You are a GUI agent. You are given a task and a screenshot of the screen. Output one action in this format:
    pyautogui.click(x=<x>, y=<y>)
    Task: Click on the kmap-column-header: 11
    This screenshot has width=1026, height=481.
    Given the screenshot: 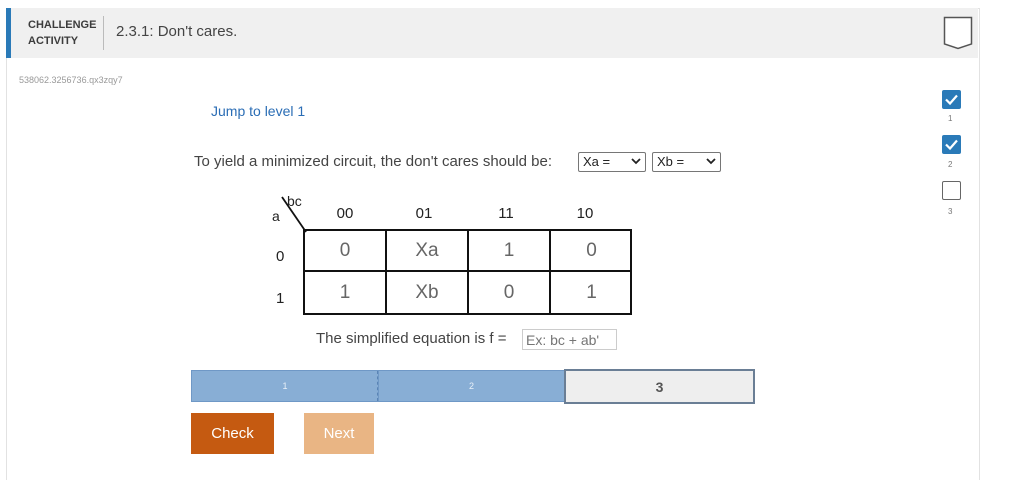 What is the action you would take?
    pyautogui.click(x=506, y=213)
    